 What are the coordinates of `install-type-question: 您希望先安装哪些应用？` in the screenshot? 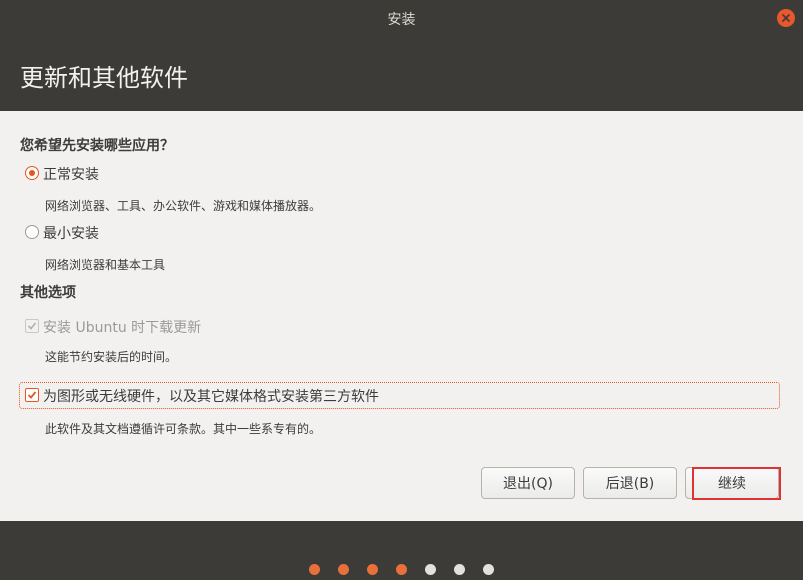 It's located at (97, 146).